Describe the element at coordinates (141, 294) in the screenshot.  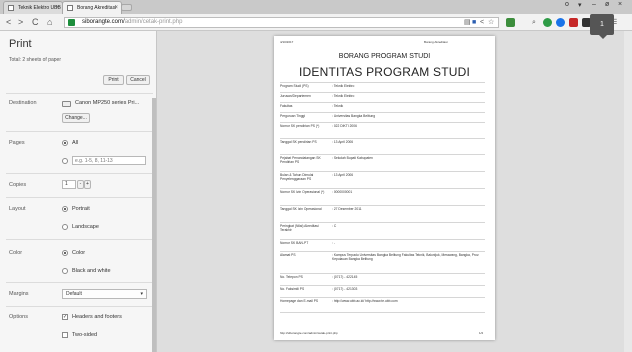
I see `chevron-down-icon: ▾` at that location.